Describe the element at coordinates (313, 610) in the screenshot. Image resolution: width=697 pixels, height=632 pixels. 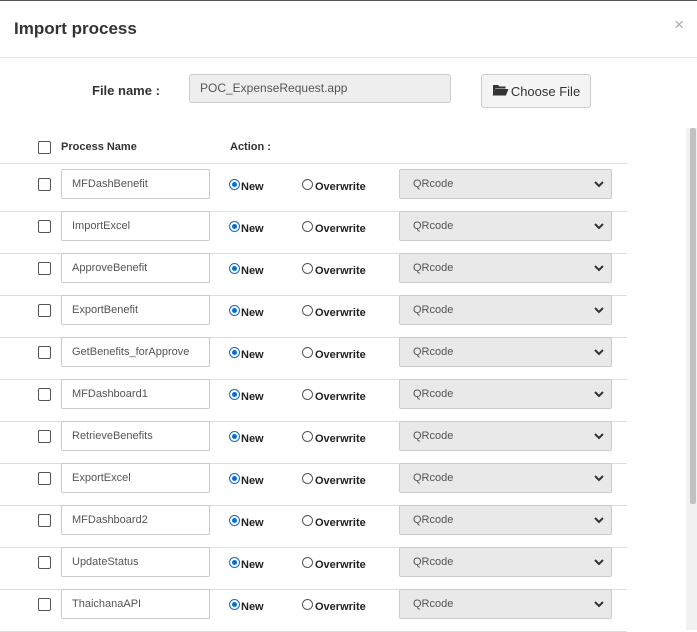
I see `table-row: ThaichanaAPI New Overwrite QRcode` at that location.